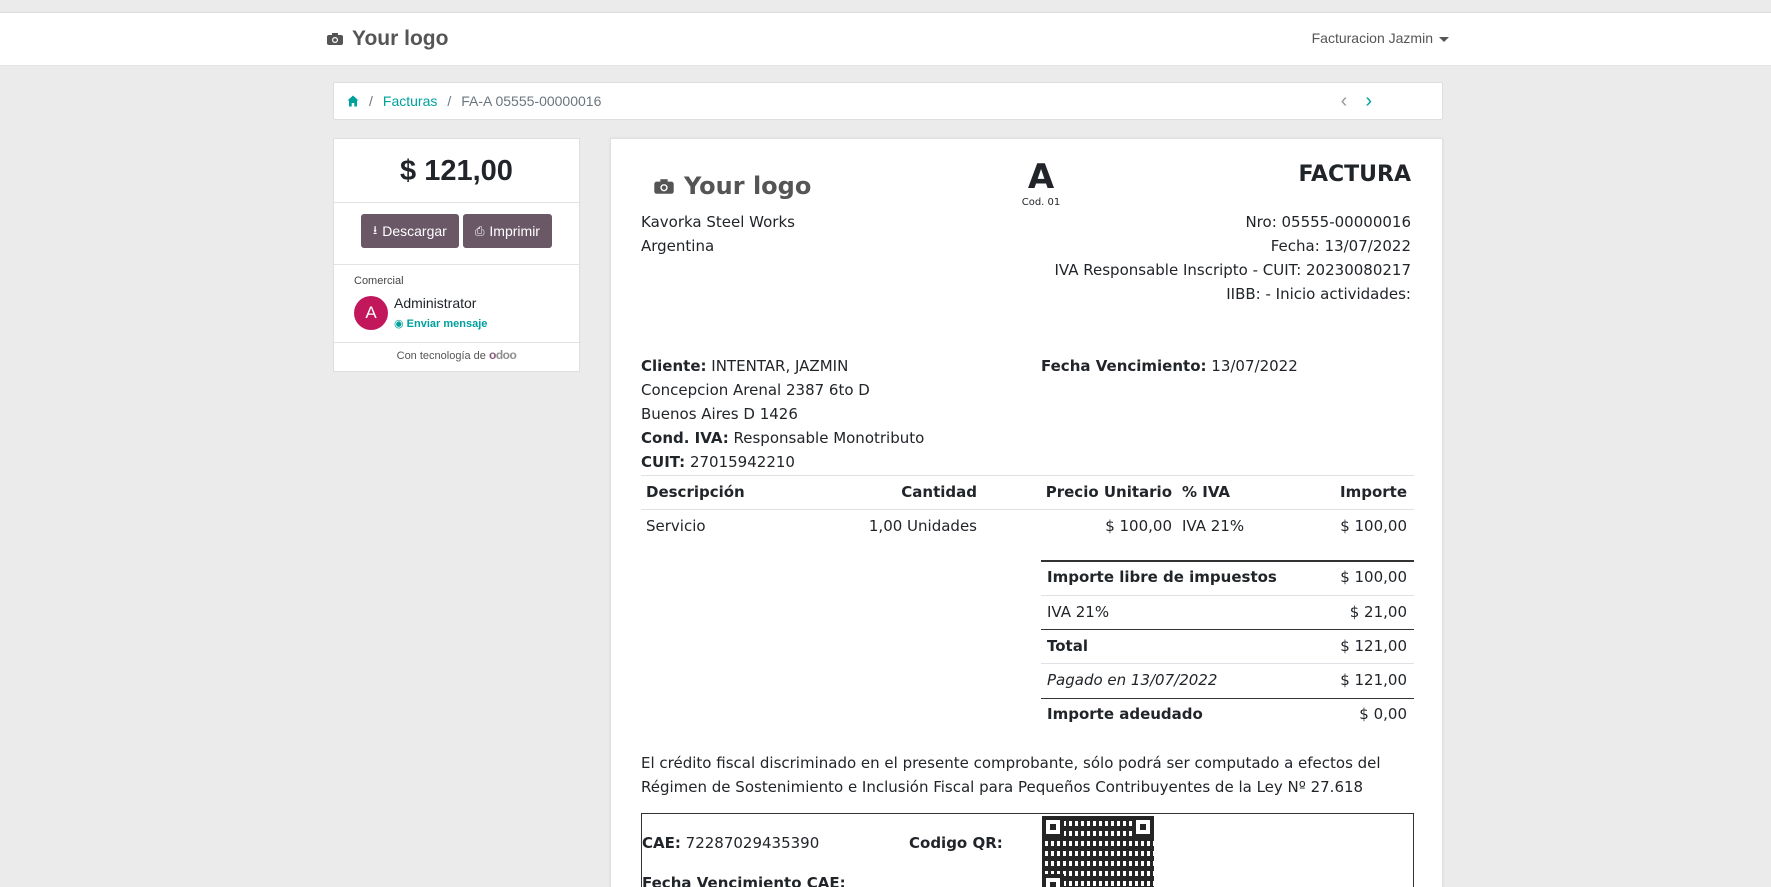 This screenshot has width=1771, height=887. I want to click on subtotal-label: Importe libre de impuestos, so click(1162, 577).